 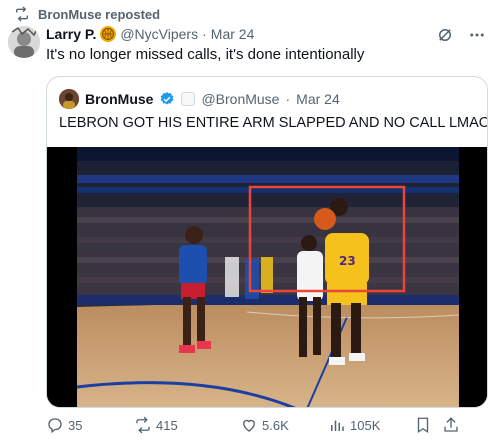 What do you see at coordinates (167, 425) in the screenshot?
I see `repost-count: 415` at bounding box center [167, 425].